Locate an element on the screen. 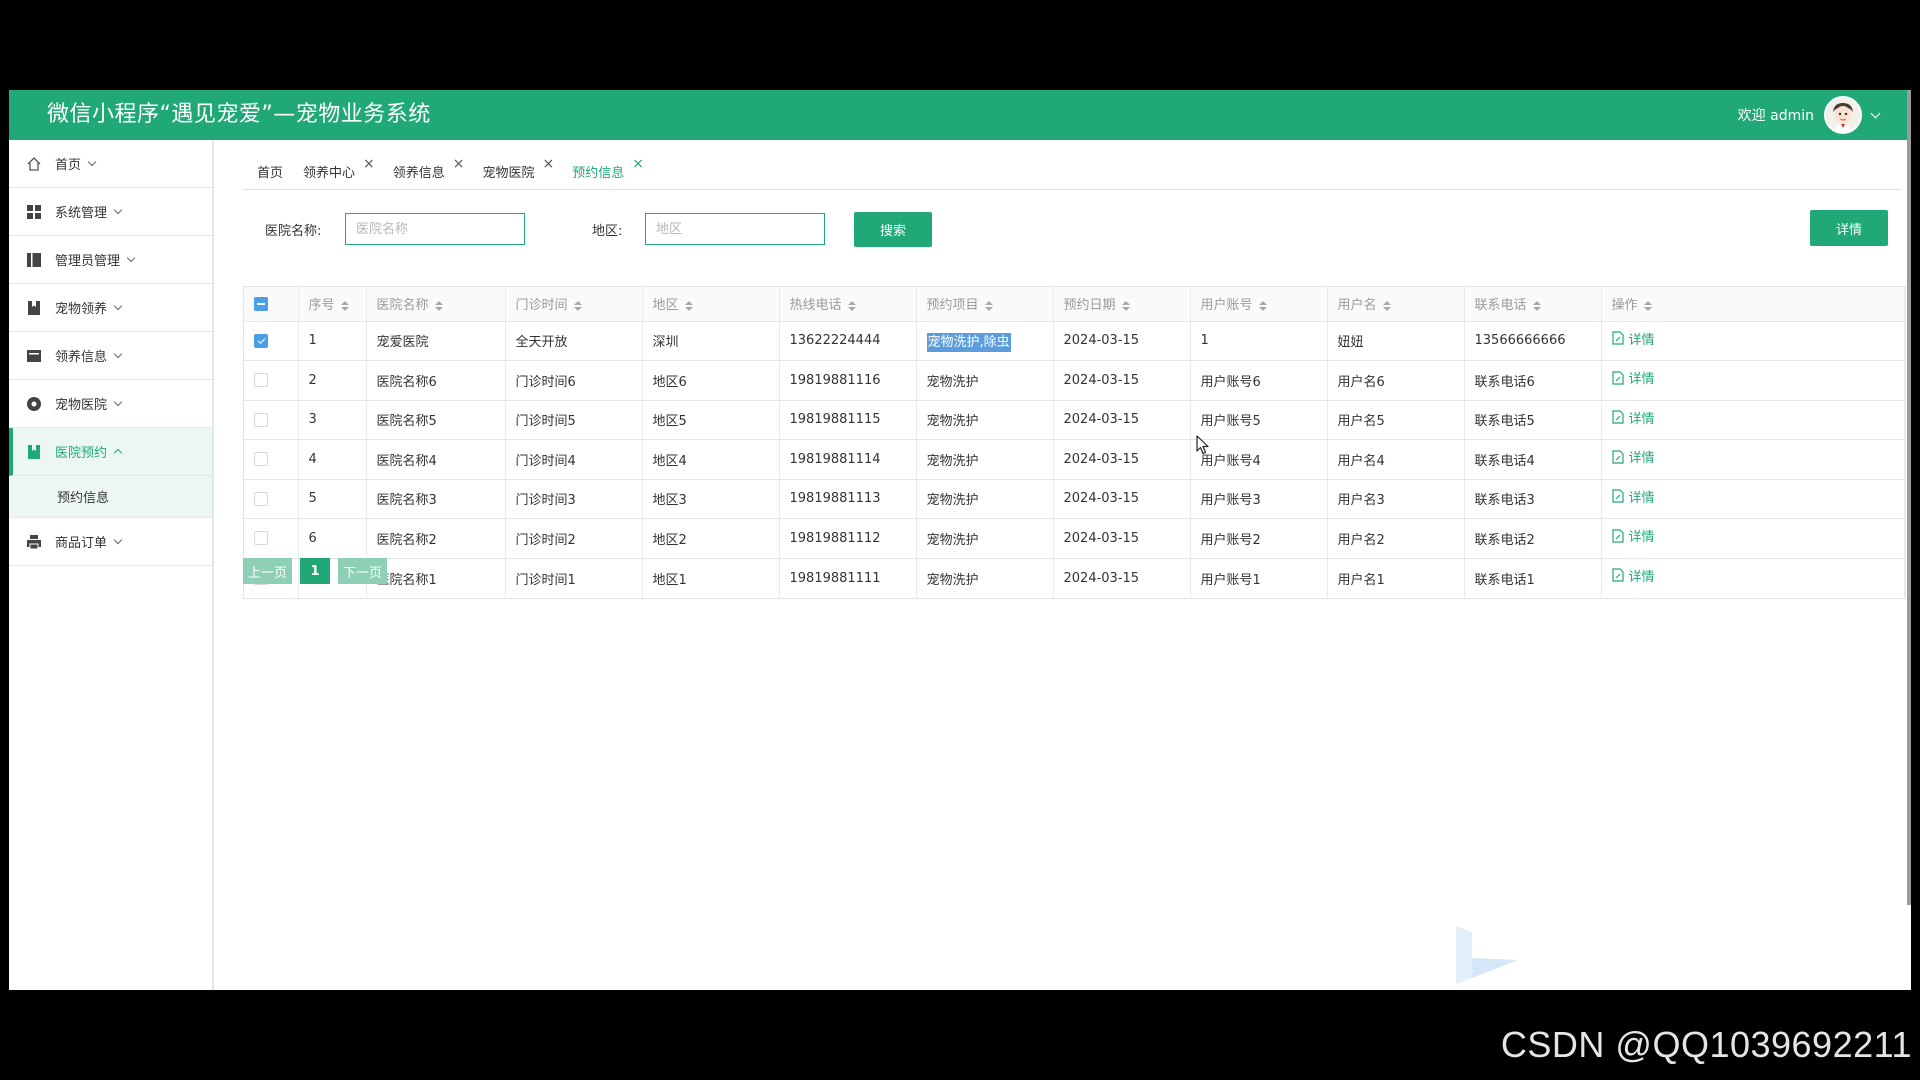  header-cell: 用户账号 is located at coordinates (1259, 304).